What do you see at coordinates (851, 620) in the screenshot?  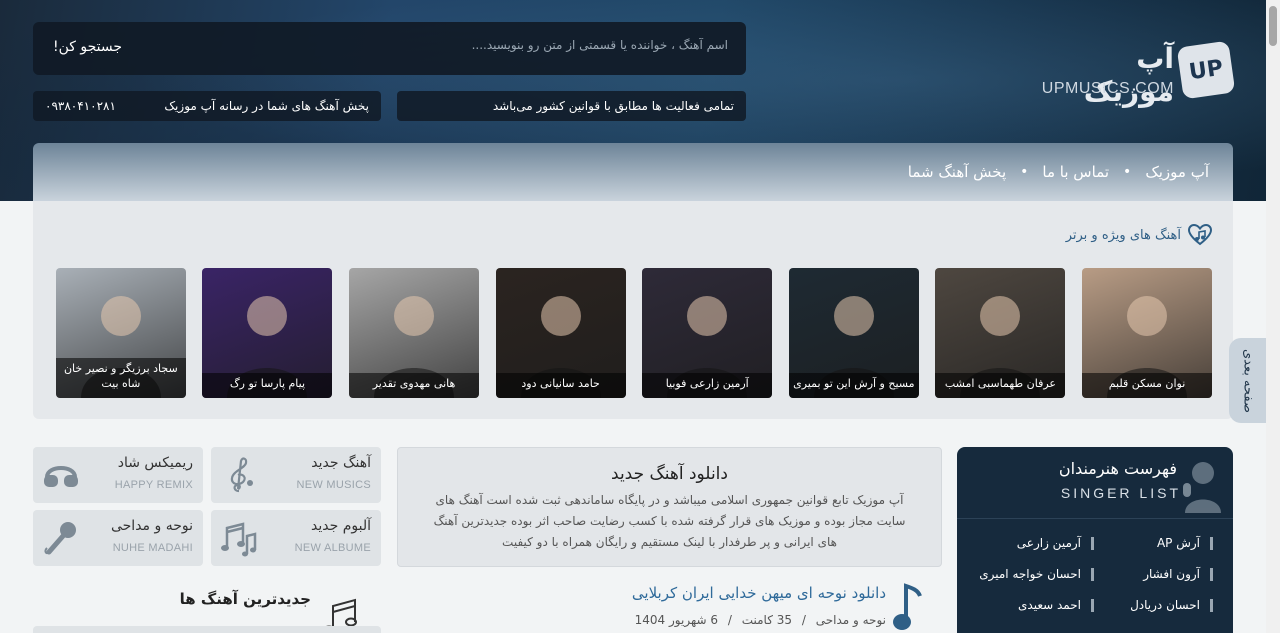 I see `post-category: نوحه و مداحی` at bounding box center [851, 620].